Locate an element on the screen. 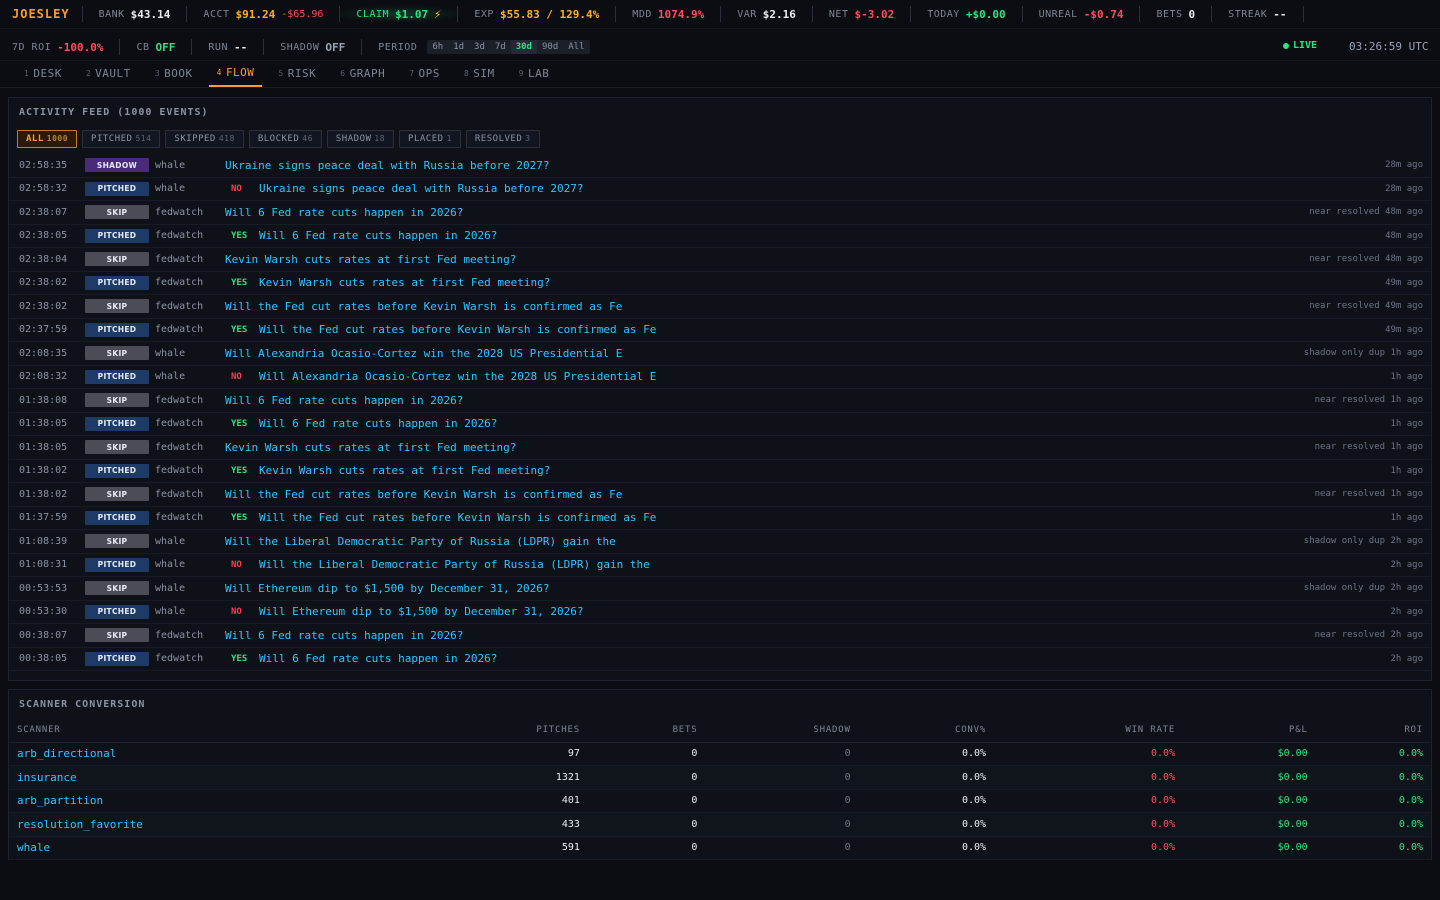 This screenshot has width=1440, height=900. cb-value: OFF is located at coordinates (166, 47).